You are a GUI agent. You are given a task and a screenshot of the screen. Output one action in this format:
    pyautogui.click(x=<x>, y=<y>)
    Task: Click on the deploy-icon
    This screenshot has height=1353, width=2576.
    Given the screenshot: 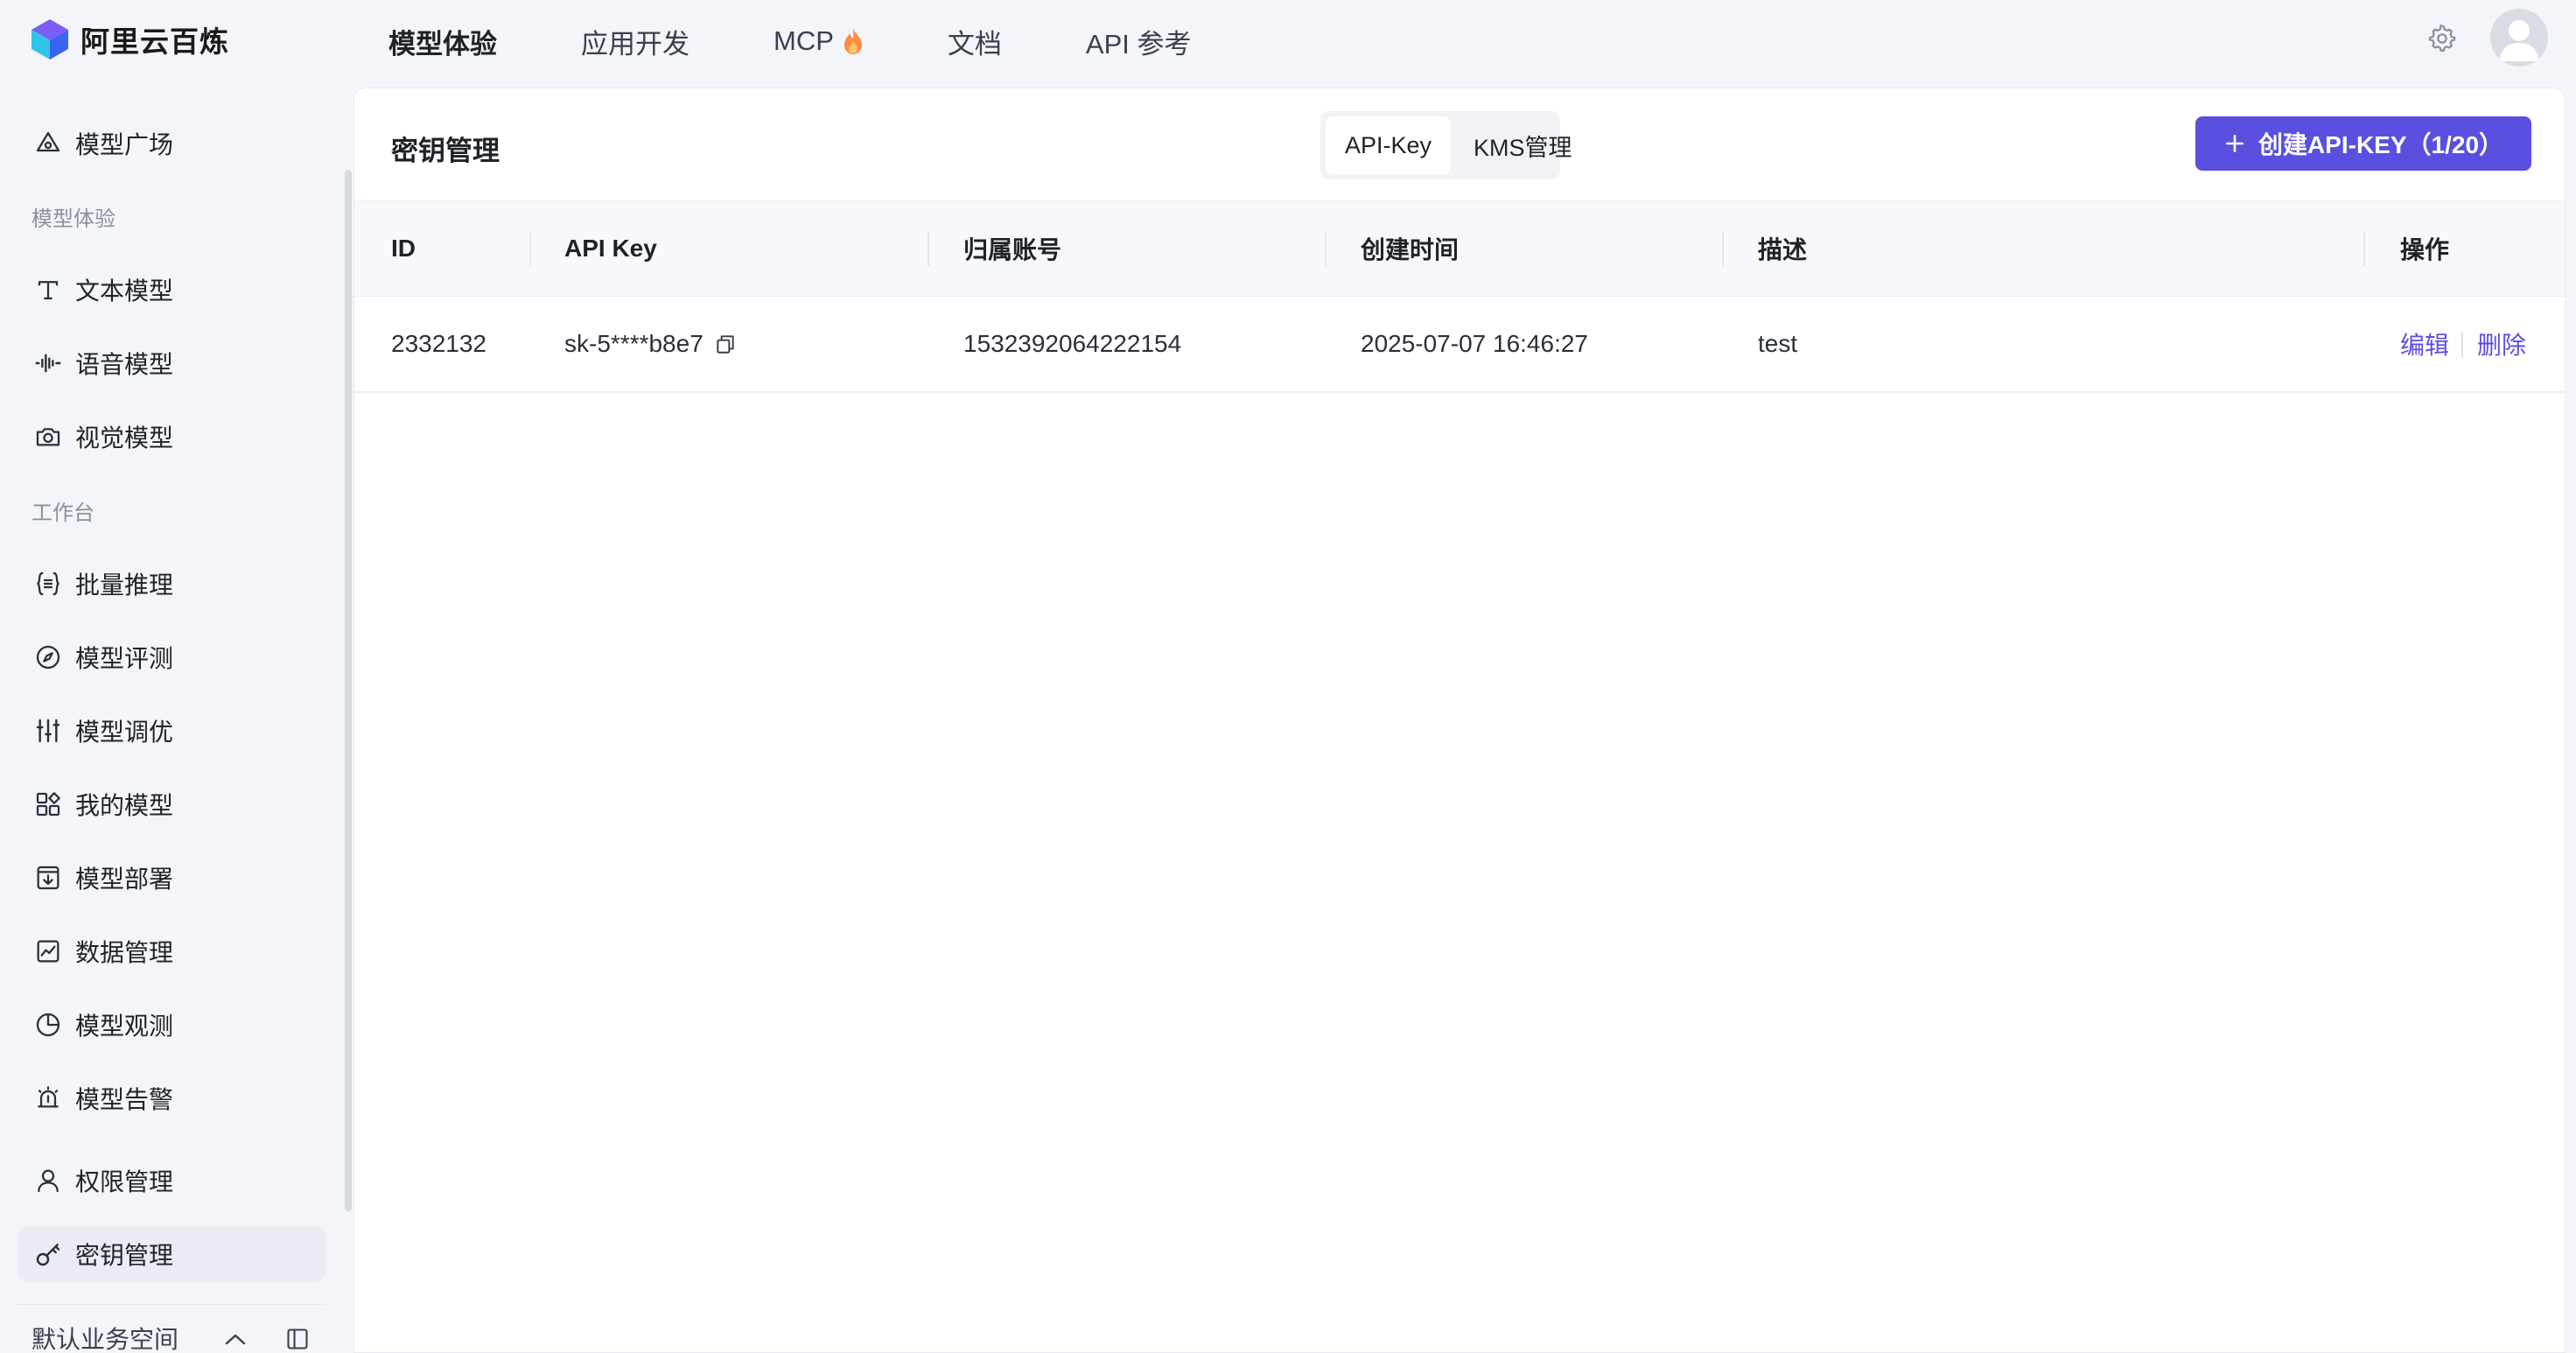 What is the action you would take?
    pyautogui.click(x=48, y=878)
    